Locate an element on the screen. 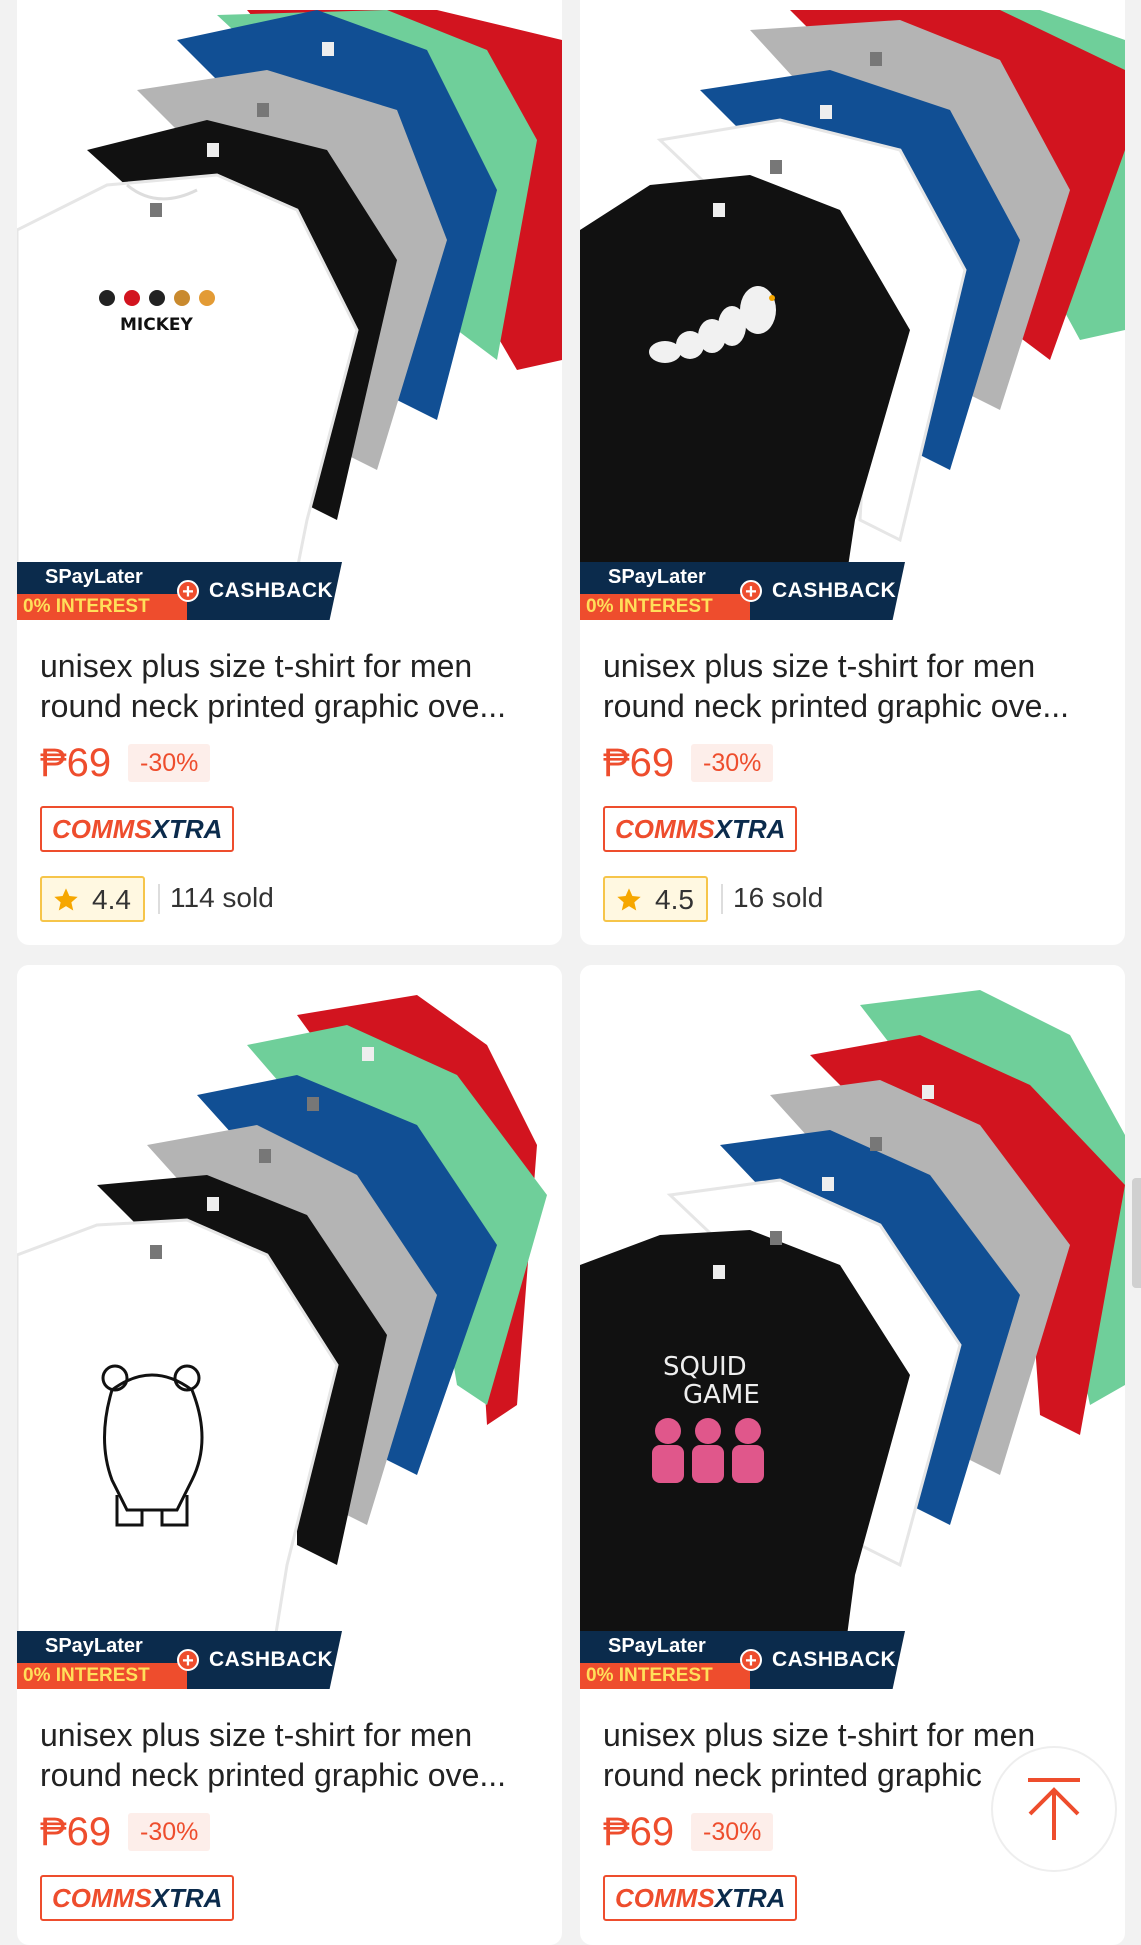 The image size is (1141, 1945). sold-count: 16 sold is located at coordinates (778, 897).